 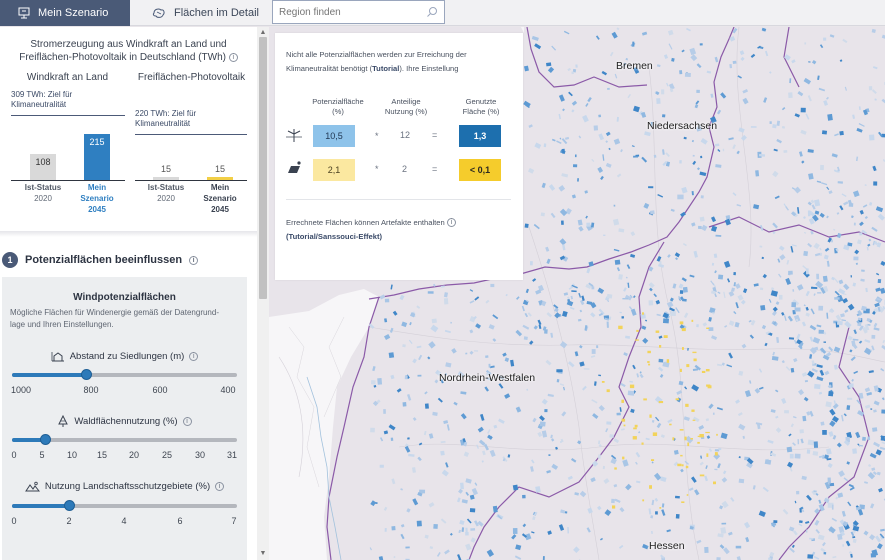 What do you see at coordinates (124, 486) in the screenshot?
I see `slider-label-landschaftsschutz: Nutzung Landschaftsschutzgebiete (%) i` at bounding box center [124, 486].